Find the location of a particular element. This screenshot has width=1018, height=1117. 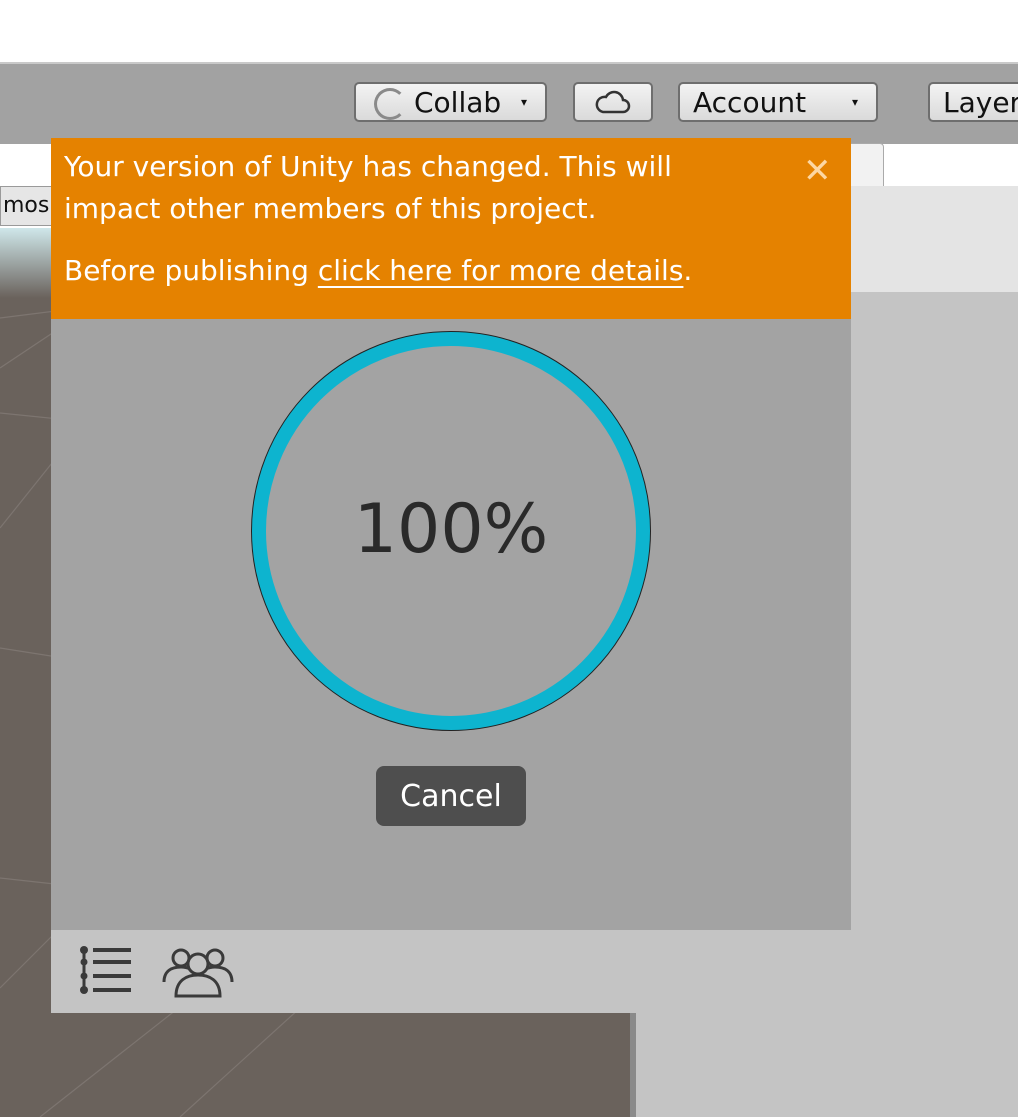

collab-button: Collab ▾ is located at coordinates (450, 102).